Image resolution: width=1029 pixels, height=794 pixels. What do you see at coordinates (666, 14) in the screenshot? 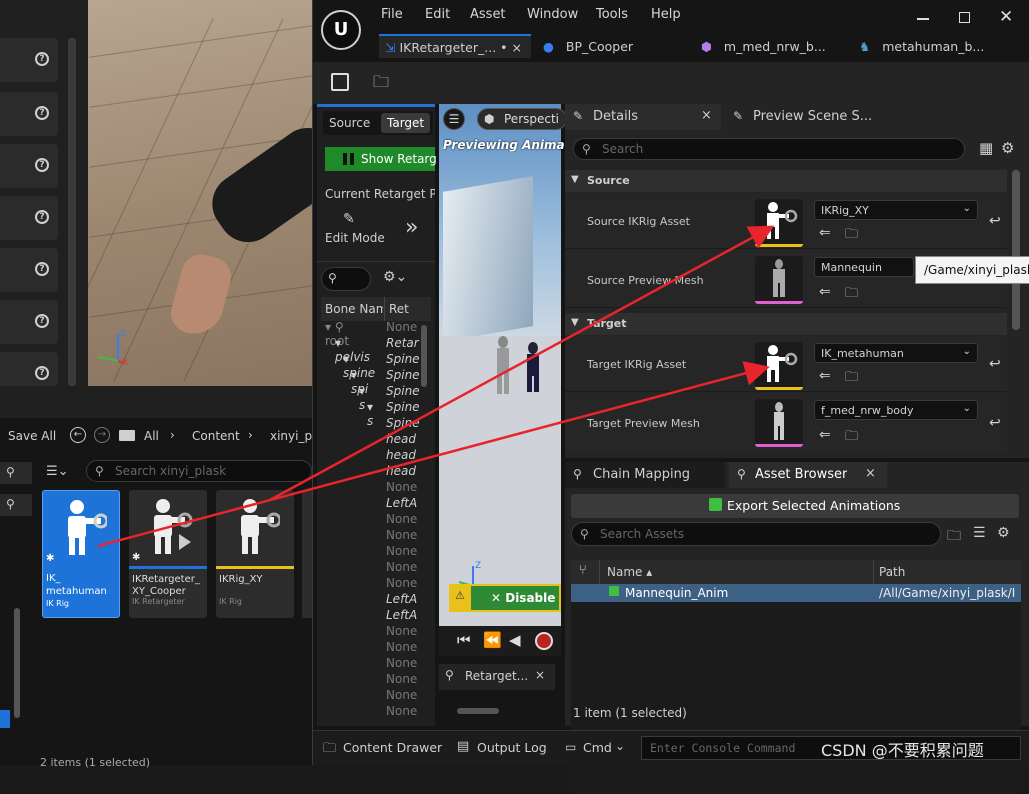
I see `menu-help: Help` at bounding box center [666, 14].